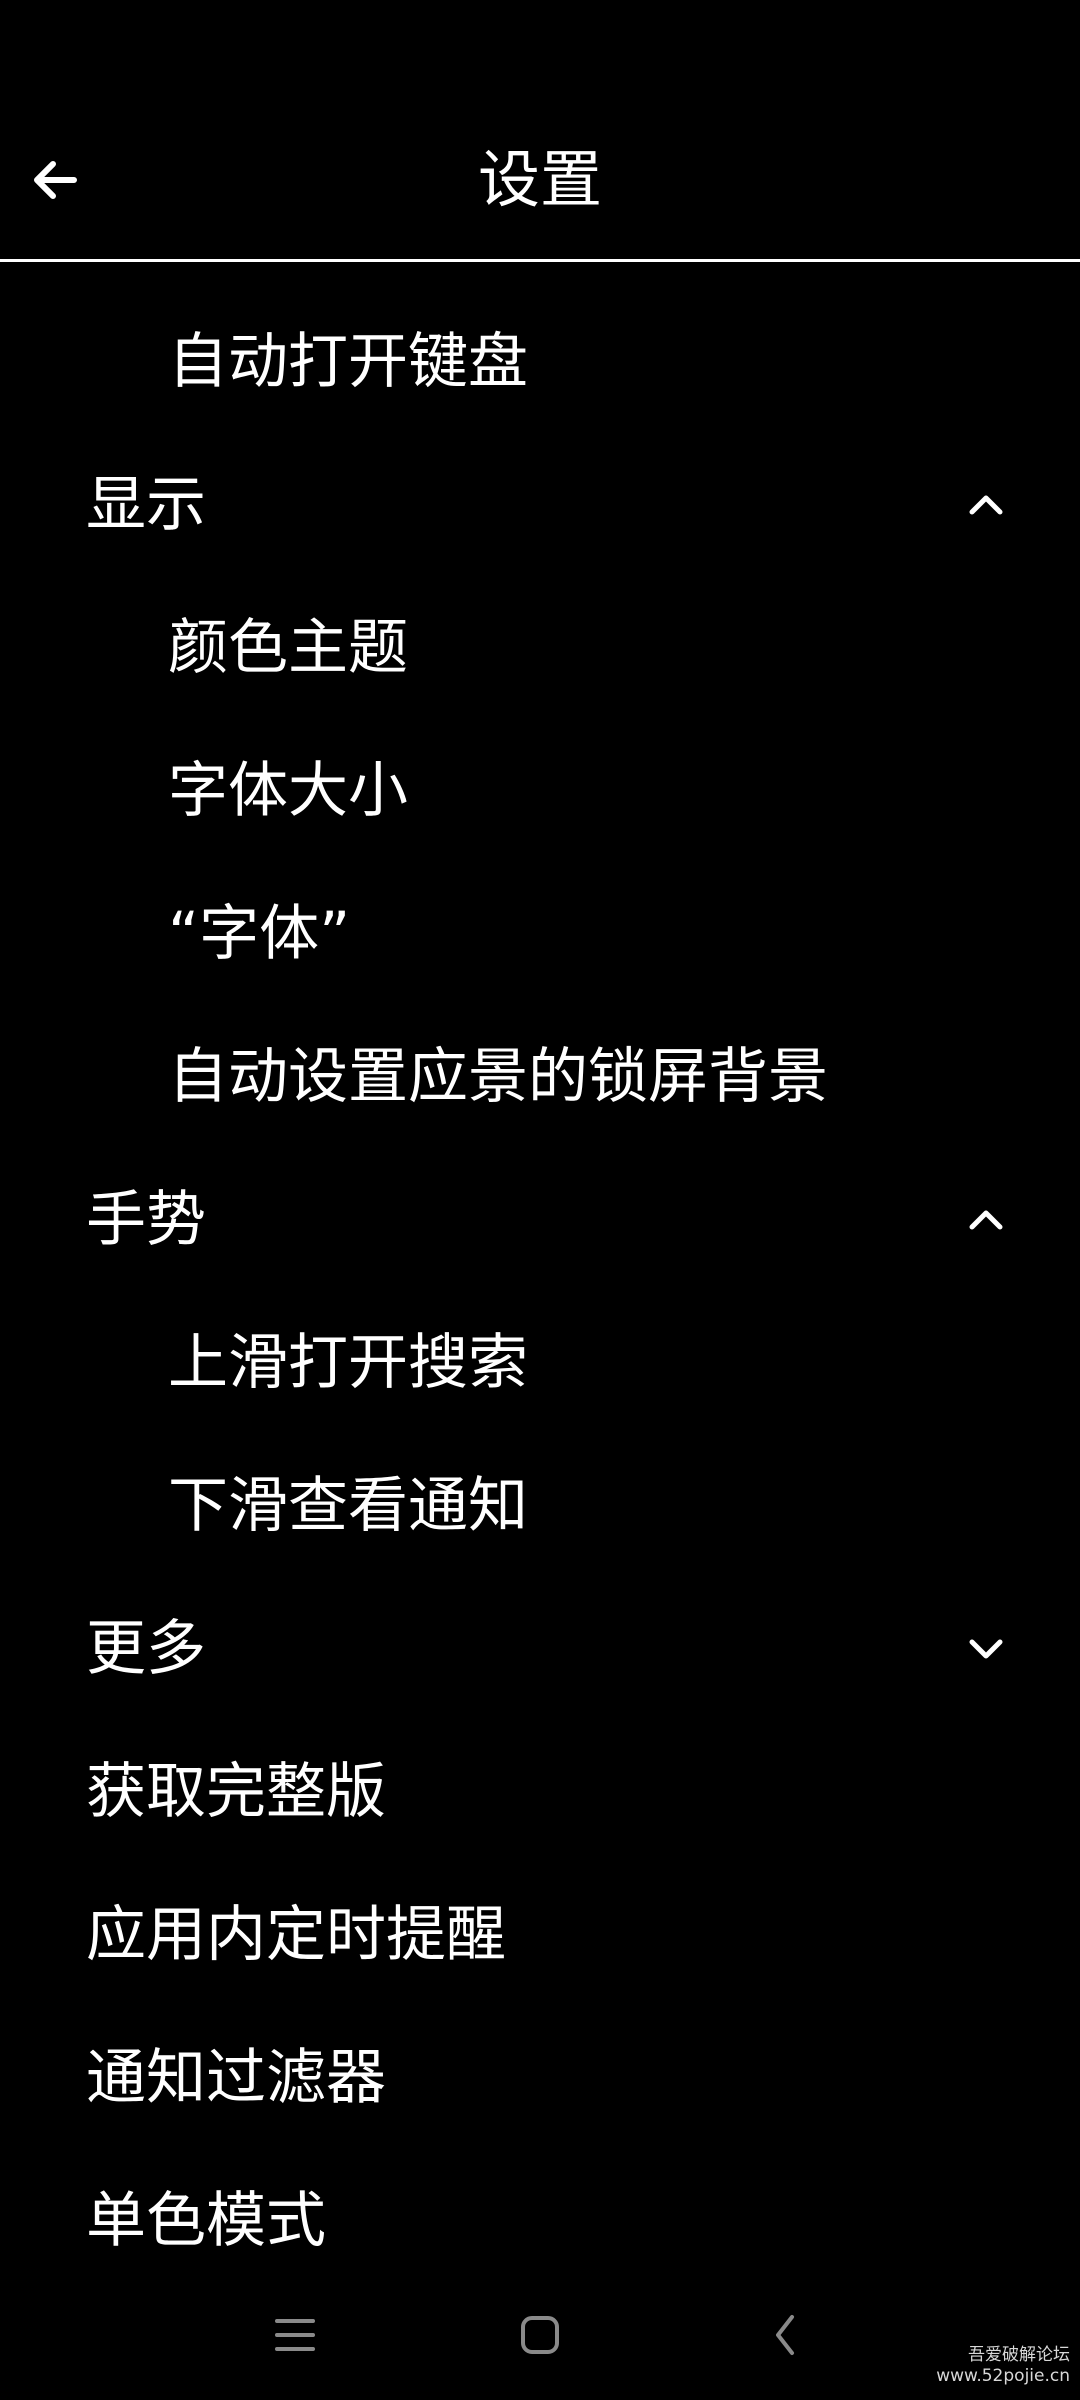  I want to click on section-display: 显示, so click(540, 504).